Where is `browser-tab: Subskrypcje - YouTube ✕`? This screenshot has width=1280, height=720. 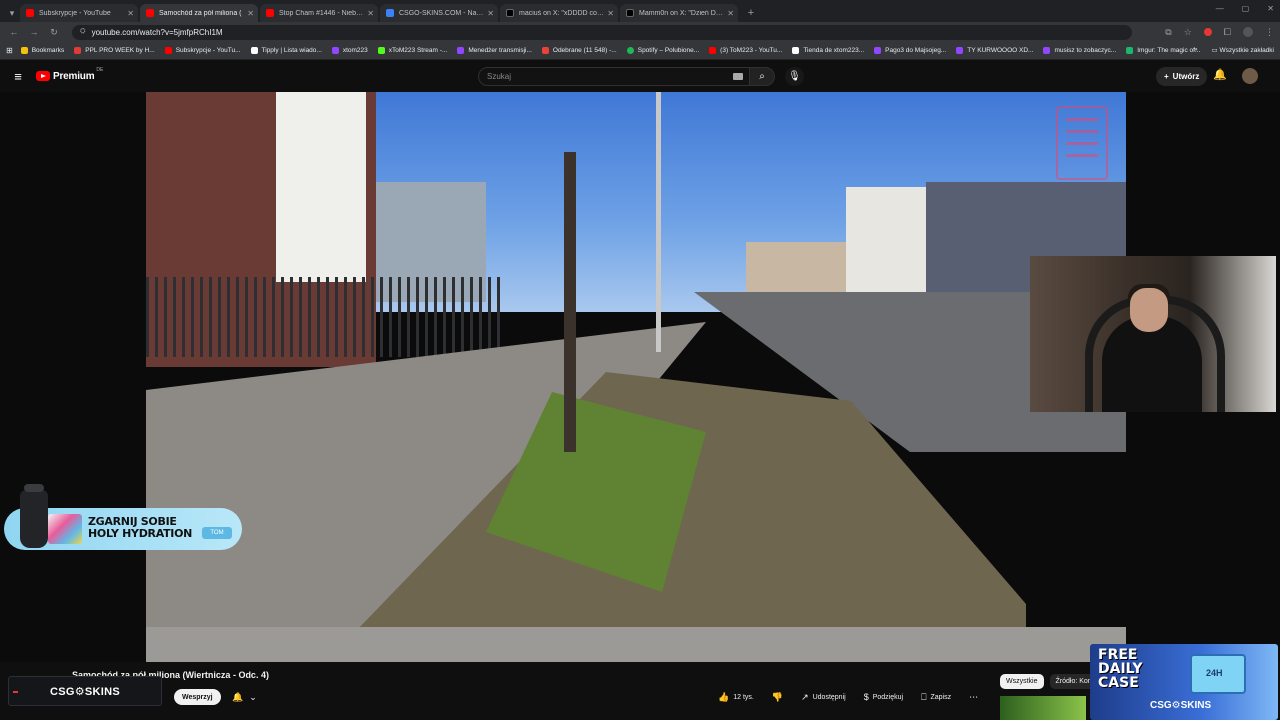 browser-tab: Subskrypcje - YouTube ✕ is located at coordinates (79, 13).